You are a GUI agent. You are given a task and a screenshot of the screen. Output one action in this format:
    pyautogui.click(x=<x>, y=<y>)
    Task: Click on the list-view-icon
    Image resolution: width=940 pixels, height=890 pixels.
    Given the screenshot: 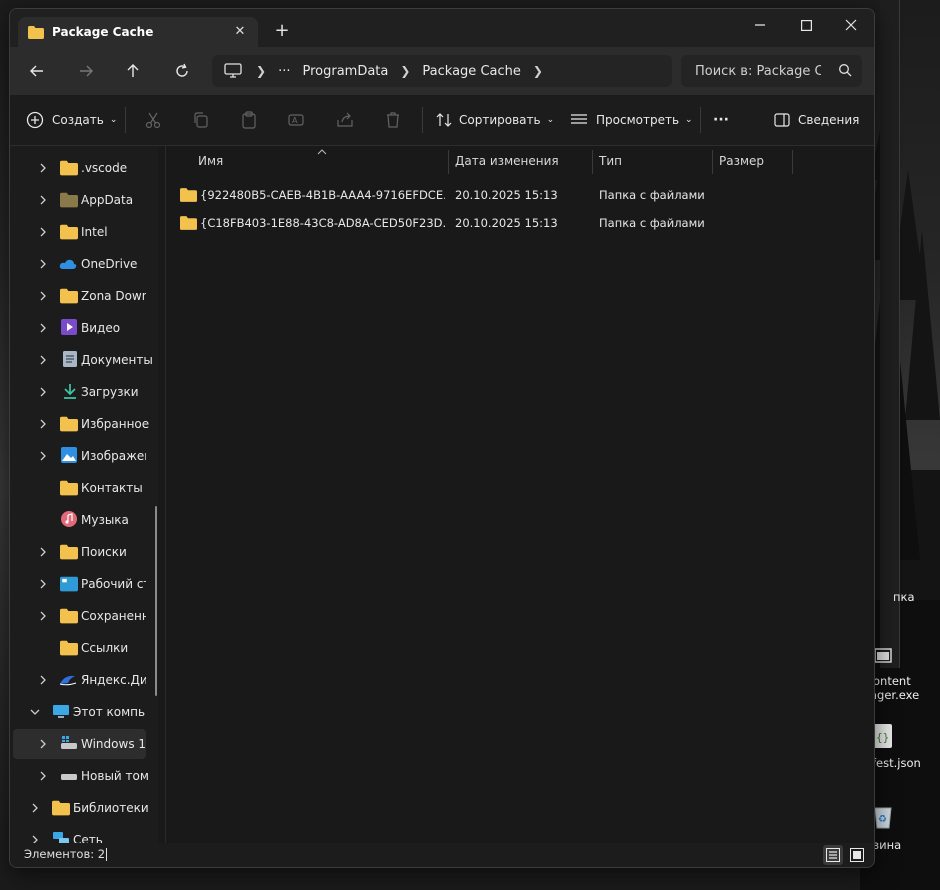 What is the action you would take?
    pyautogui.click(x=579, y=119)
    